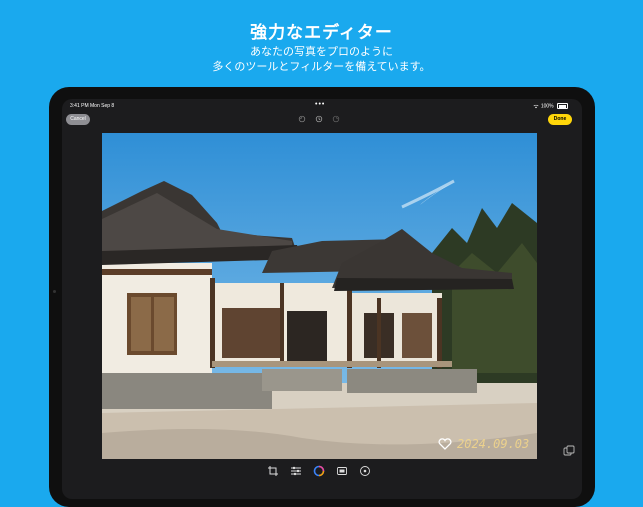 The image size is (643, 507). Describe the element at coordinates (102, 106) in the screenshot. I see `status-date: Mon Sep 8` at that location.